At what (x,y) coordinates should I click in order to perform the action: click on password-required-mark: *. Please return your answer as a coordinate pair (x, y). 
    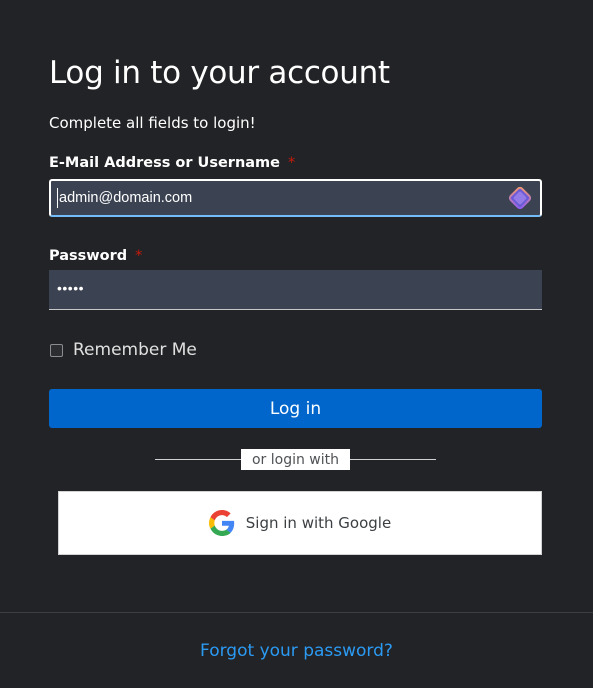
    Looking at the image, I should click on (139, 256).